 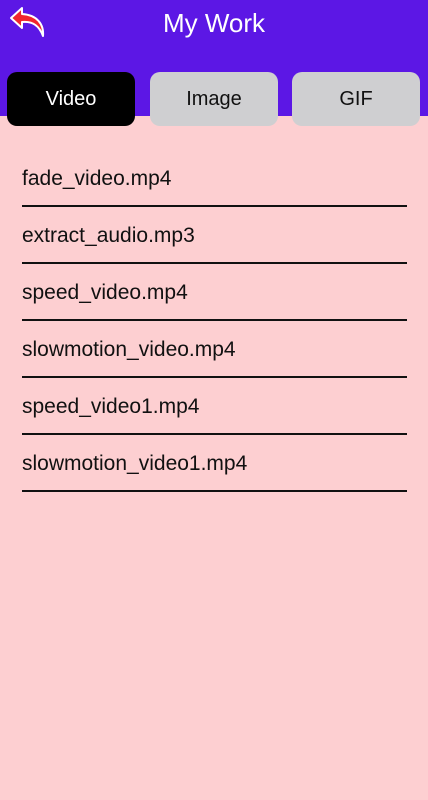 I want to click on list-item: slowmotion_video1.mp4, so click(x=214, y=463).